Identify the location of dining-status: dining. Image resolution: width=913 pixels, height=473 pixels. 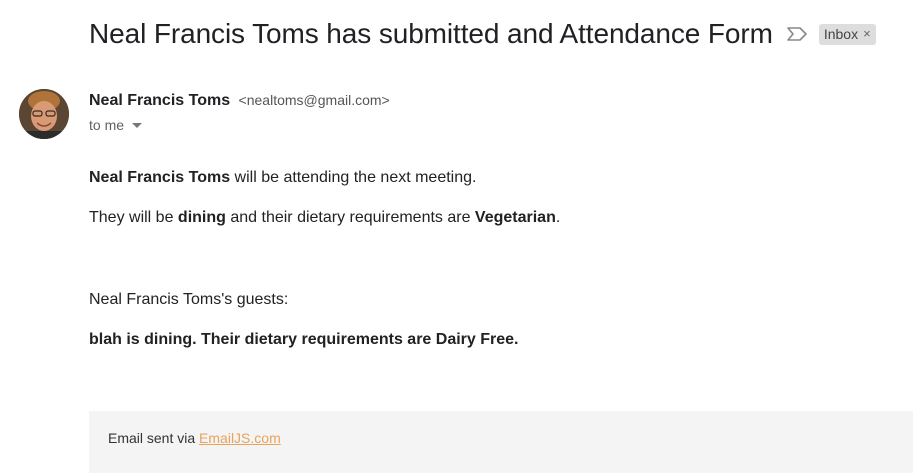
(201, 217).